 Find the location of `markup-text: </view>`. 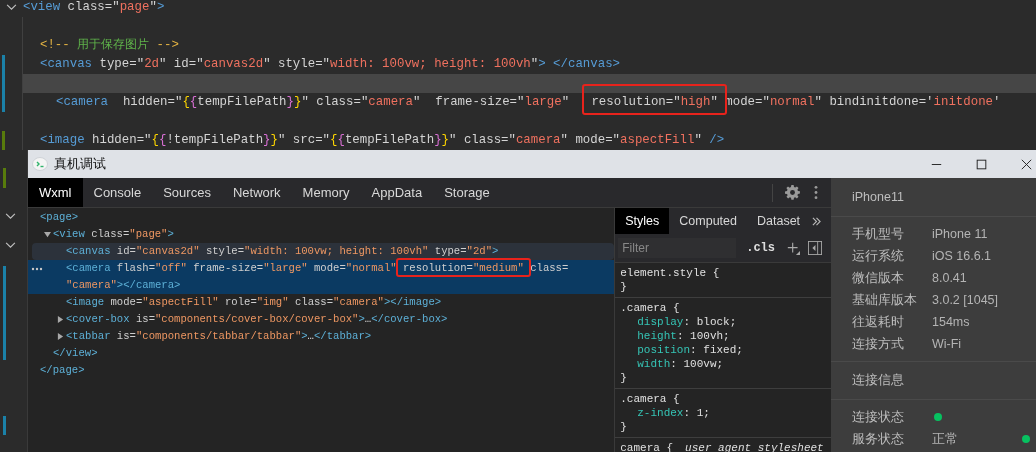

markup-text: </view> is located at coordinates (75, 353).